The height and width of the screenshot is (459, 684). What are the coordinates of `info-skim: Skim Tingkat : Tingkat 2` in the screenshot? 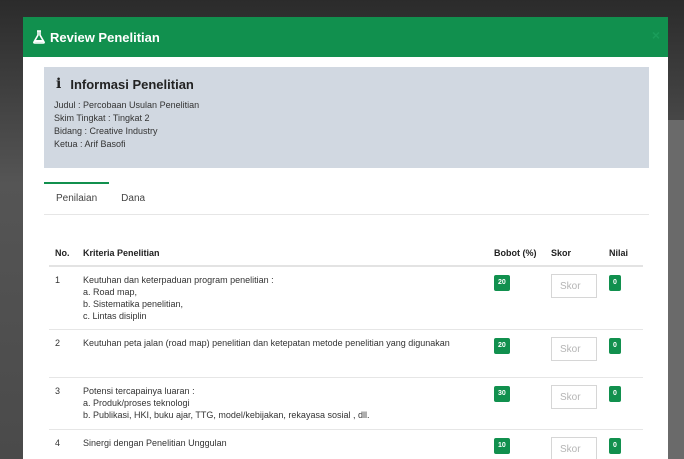 It's located at (102, 118).